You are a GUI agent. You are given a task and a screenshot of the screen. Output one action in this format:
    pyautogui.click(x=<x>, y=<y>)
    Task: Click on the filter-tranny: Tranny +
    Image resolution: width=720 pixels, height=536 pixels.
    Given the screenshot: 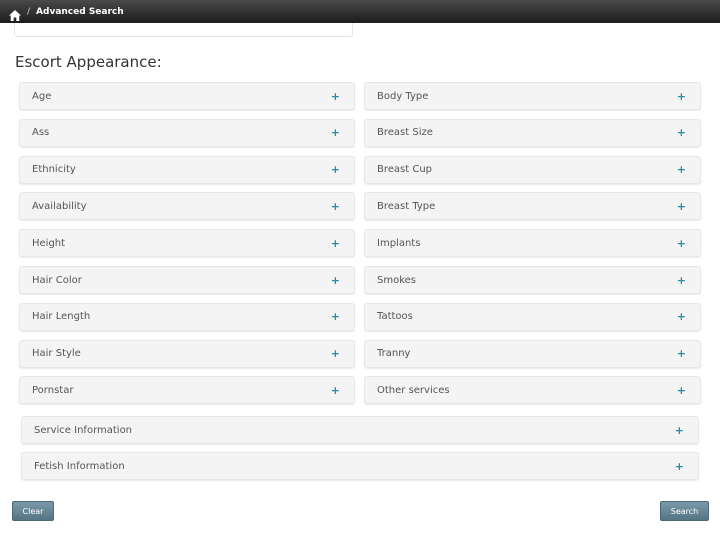 What is the action you would take?
    pyautogui.click(x=532, y=353)
    